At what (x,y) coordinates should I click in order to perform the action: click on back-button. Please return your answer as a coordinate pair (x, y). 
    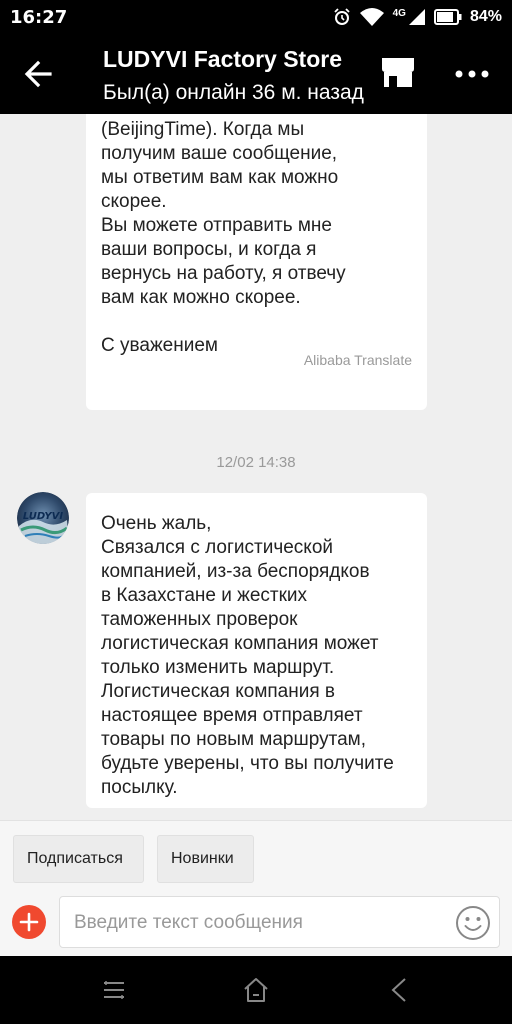
    Looking at the image, I should click on (40, 74).